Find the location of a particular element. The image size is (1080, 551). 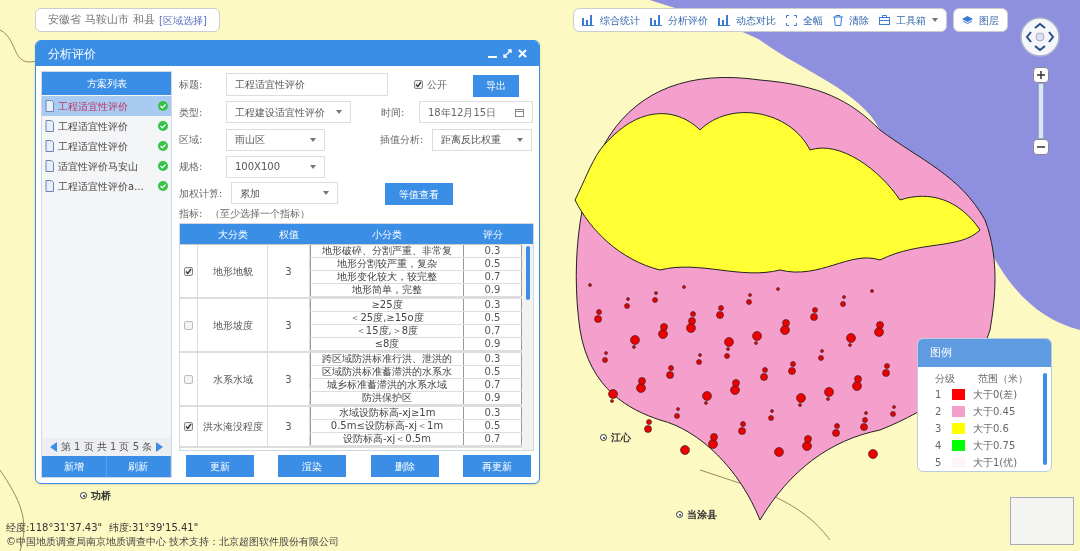

plan-action-button: 刷新 is located at coordinates (138, 466).